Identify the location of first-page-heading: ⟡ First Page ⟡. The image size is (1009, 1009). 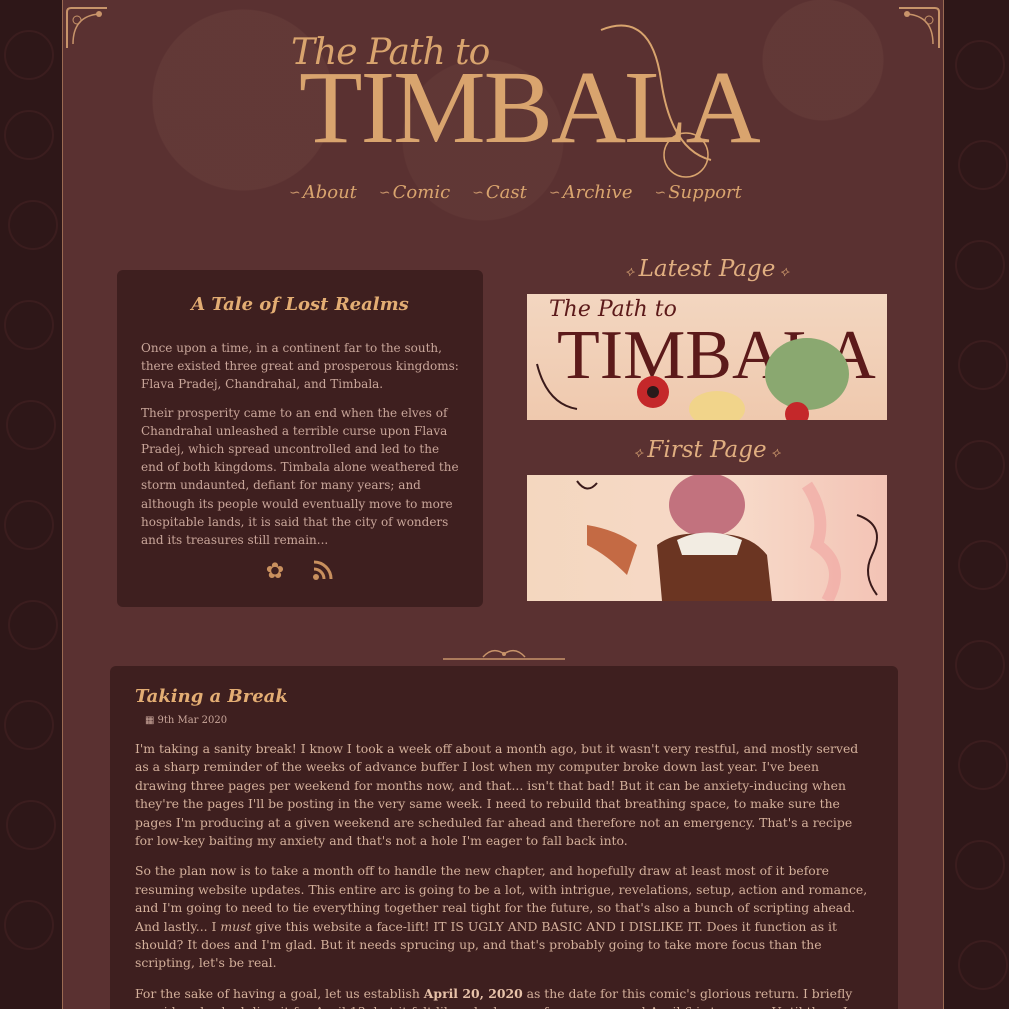
(707, 450).